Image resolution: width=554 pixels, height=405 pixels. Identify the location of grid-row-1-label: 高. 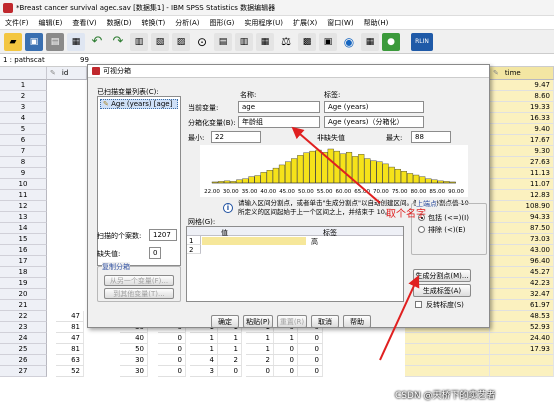
(355, 241).